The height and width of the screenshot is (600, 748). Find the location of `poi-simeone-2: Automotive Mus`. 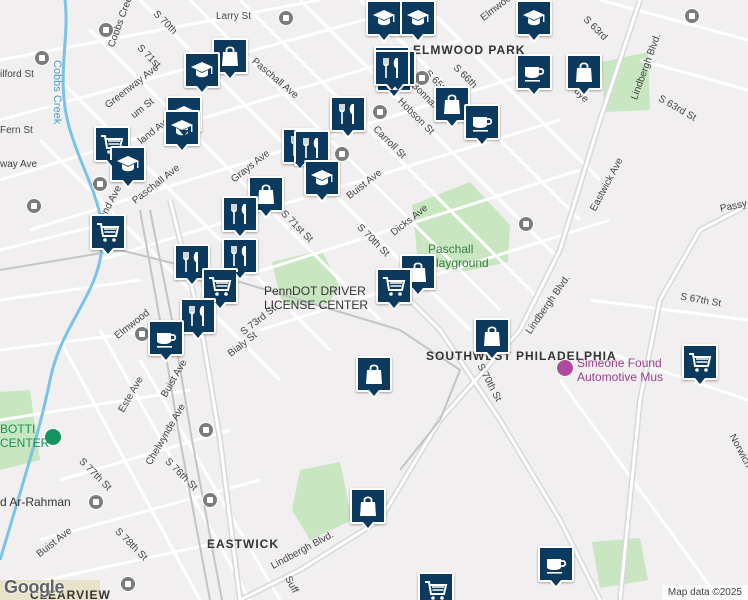

poi-simeone-2: Automotive Mus is located at coordinates (620, 377).